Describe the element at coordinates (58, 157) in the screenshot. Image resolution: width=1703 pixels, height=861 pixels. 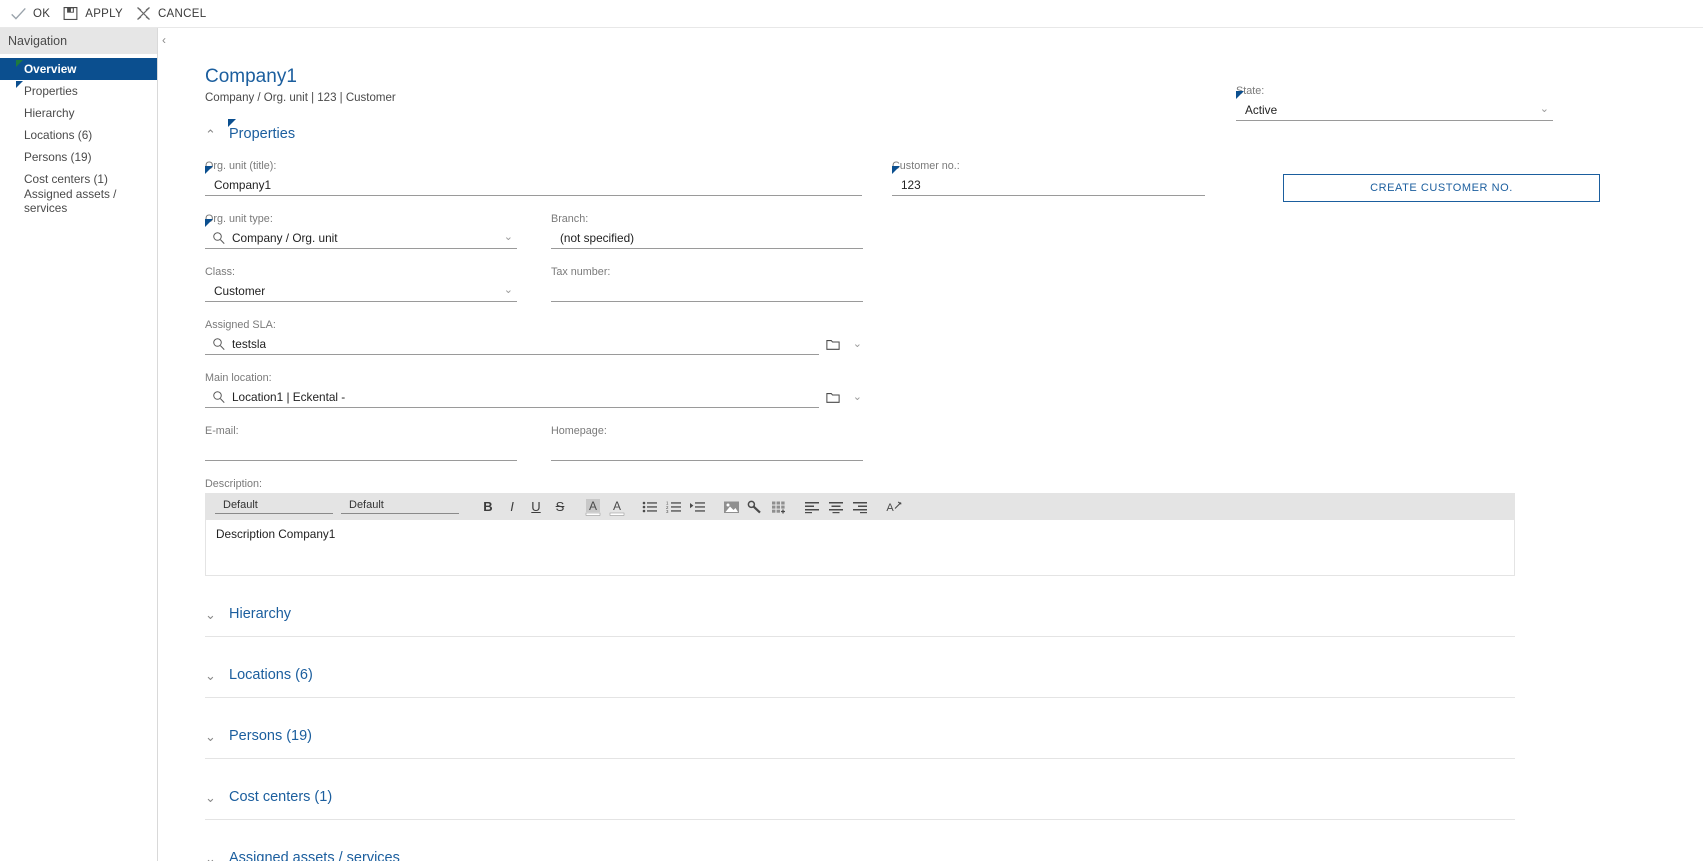
I see `sidebar-item-label: Persons (19)` at that location.